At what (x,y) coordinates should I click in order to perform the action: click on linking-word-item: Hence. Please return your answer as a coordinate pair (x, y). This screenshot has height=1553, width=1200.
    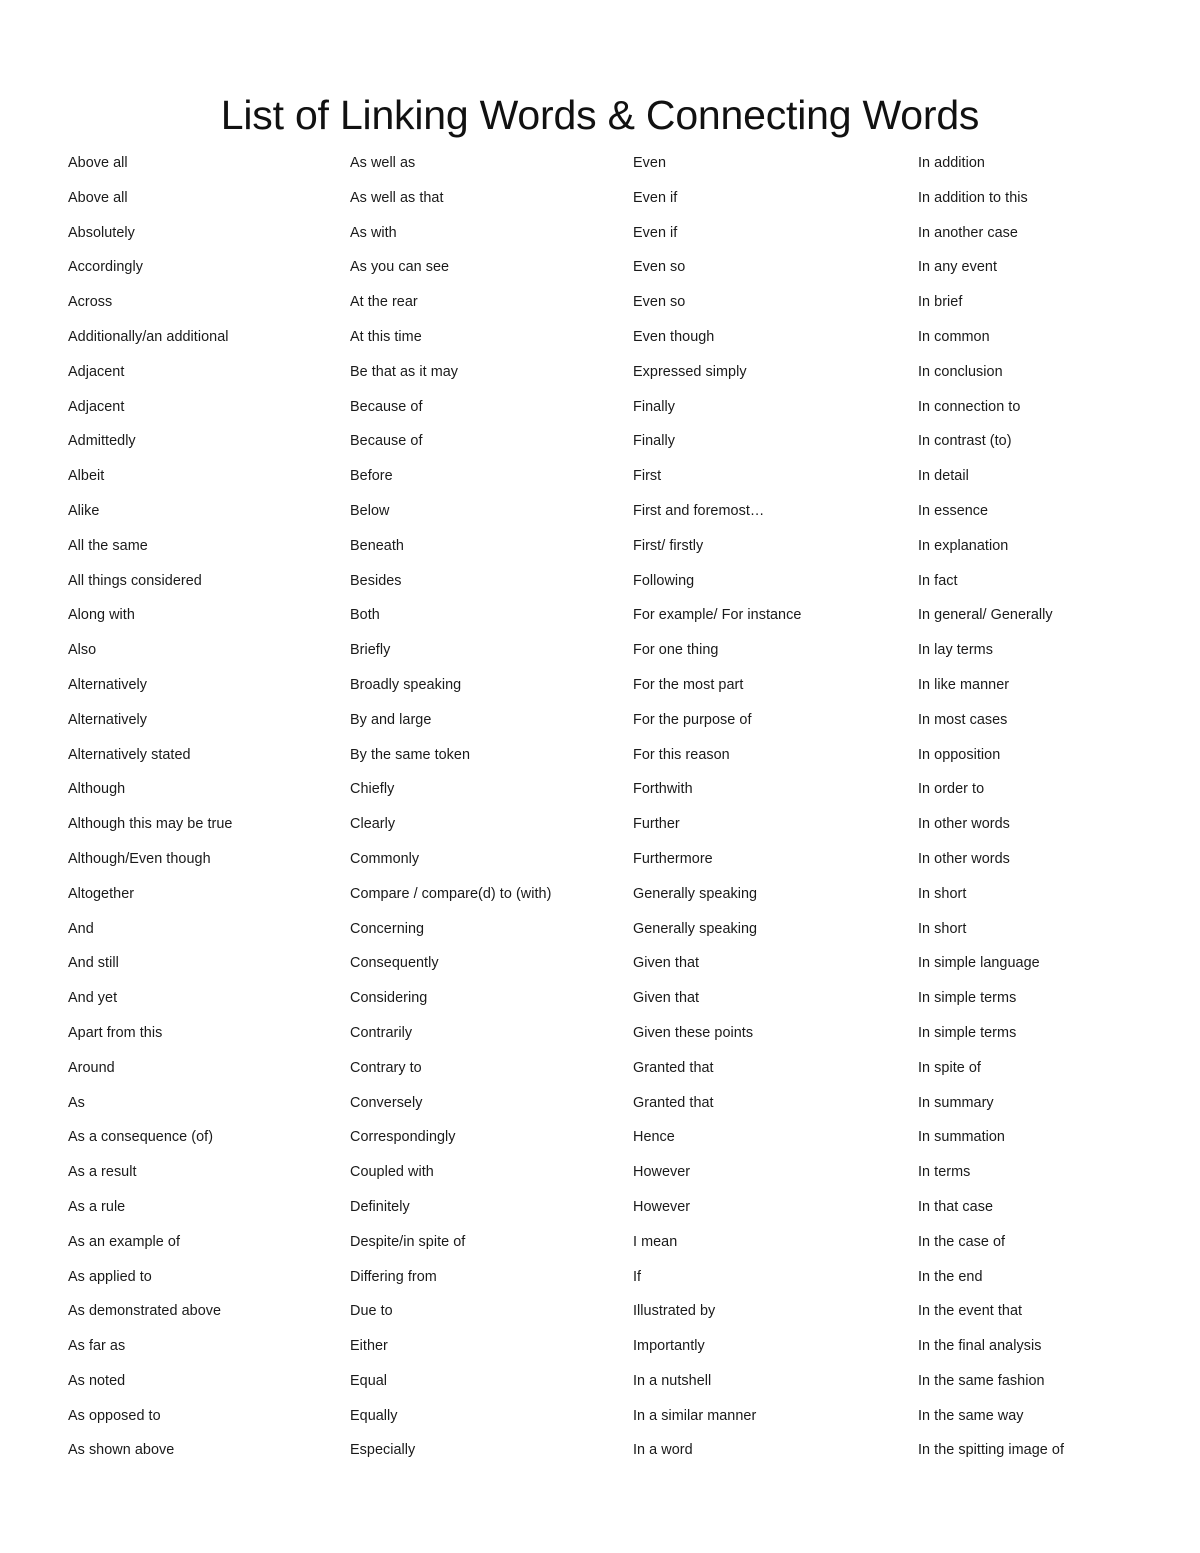
    Looking at the image, I should click on (654, 1137).